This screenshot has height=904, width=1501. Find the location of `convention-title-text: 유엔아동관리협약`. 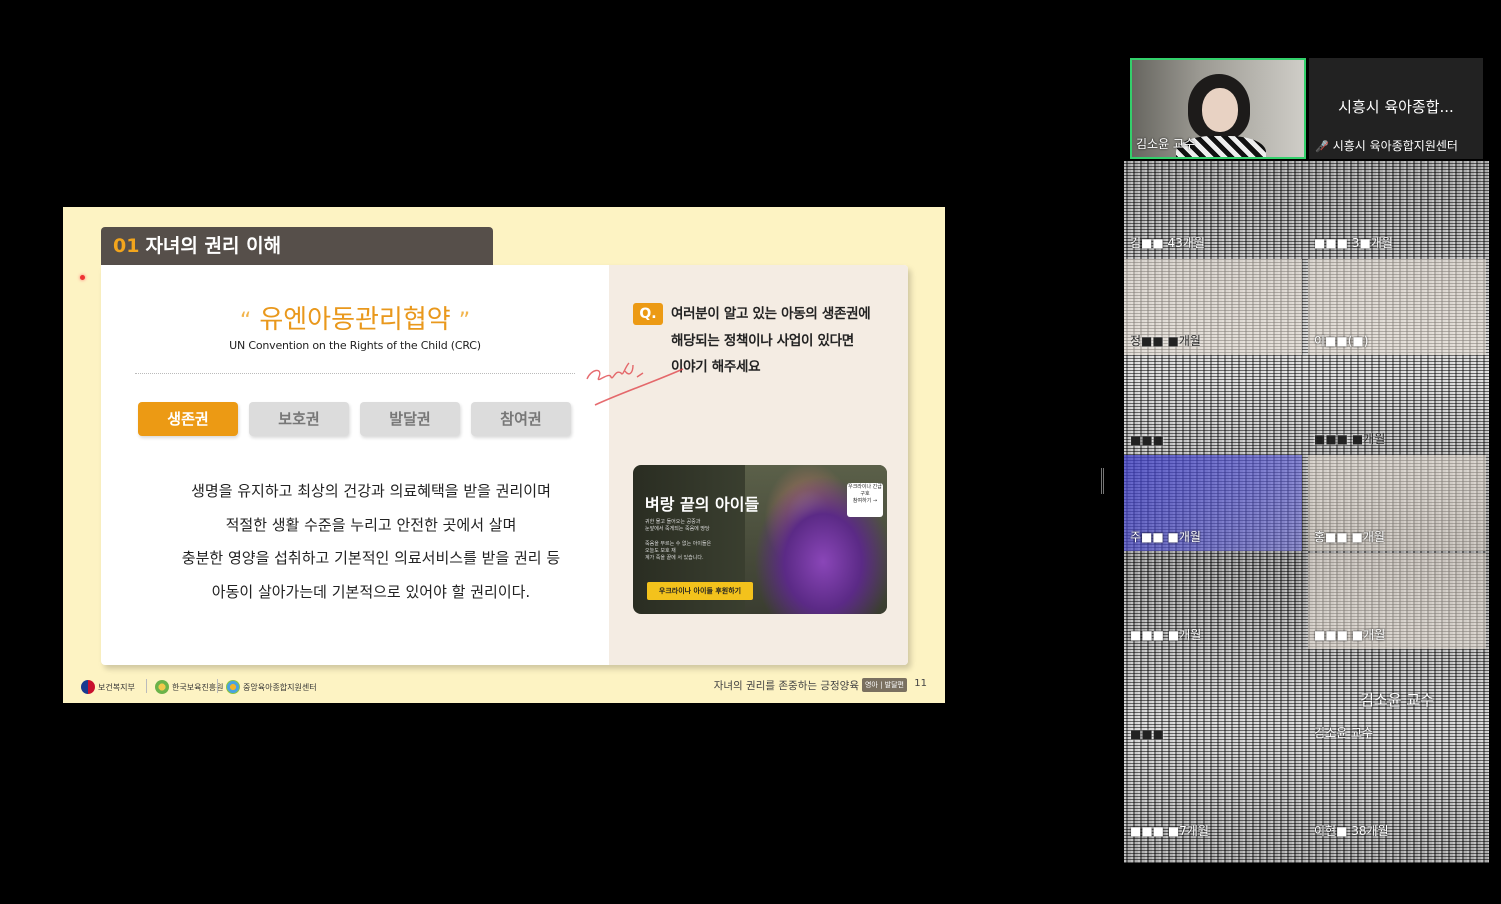

convention-title-text: 유엔아동관리협약 is located at coordinates (355, 320).